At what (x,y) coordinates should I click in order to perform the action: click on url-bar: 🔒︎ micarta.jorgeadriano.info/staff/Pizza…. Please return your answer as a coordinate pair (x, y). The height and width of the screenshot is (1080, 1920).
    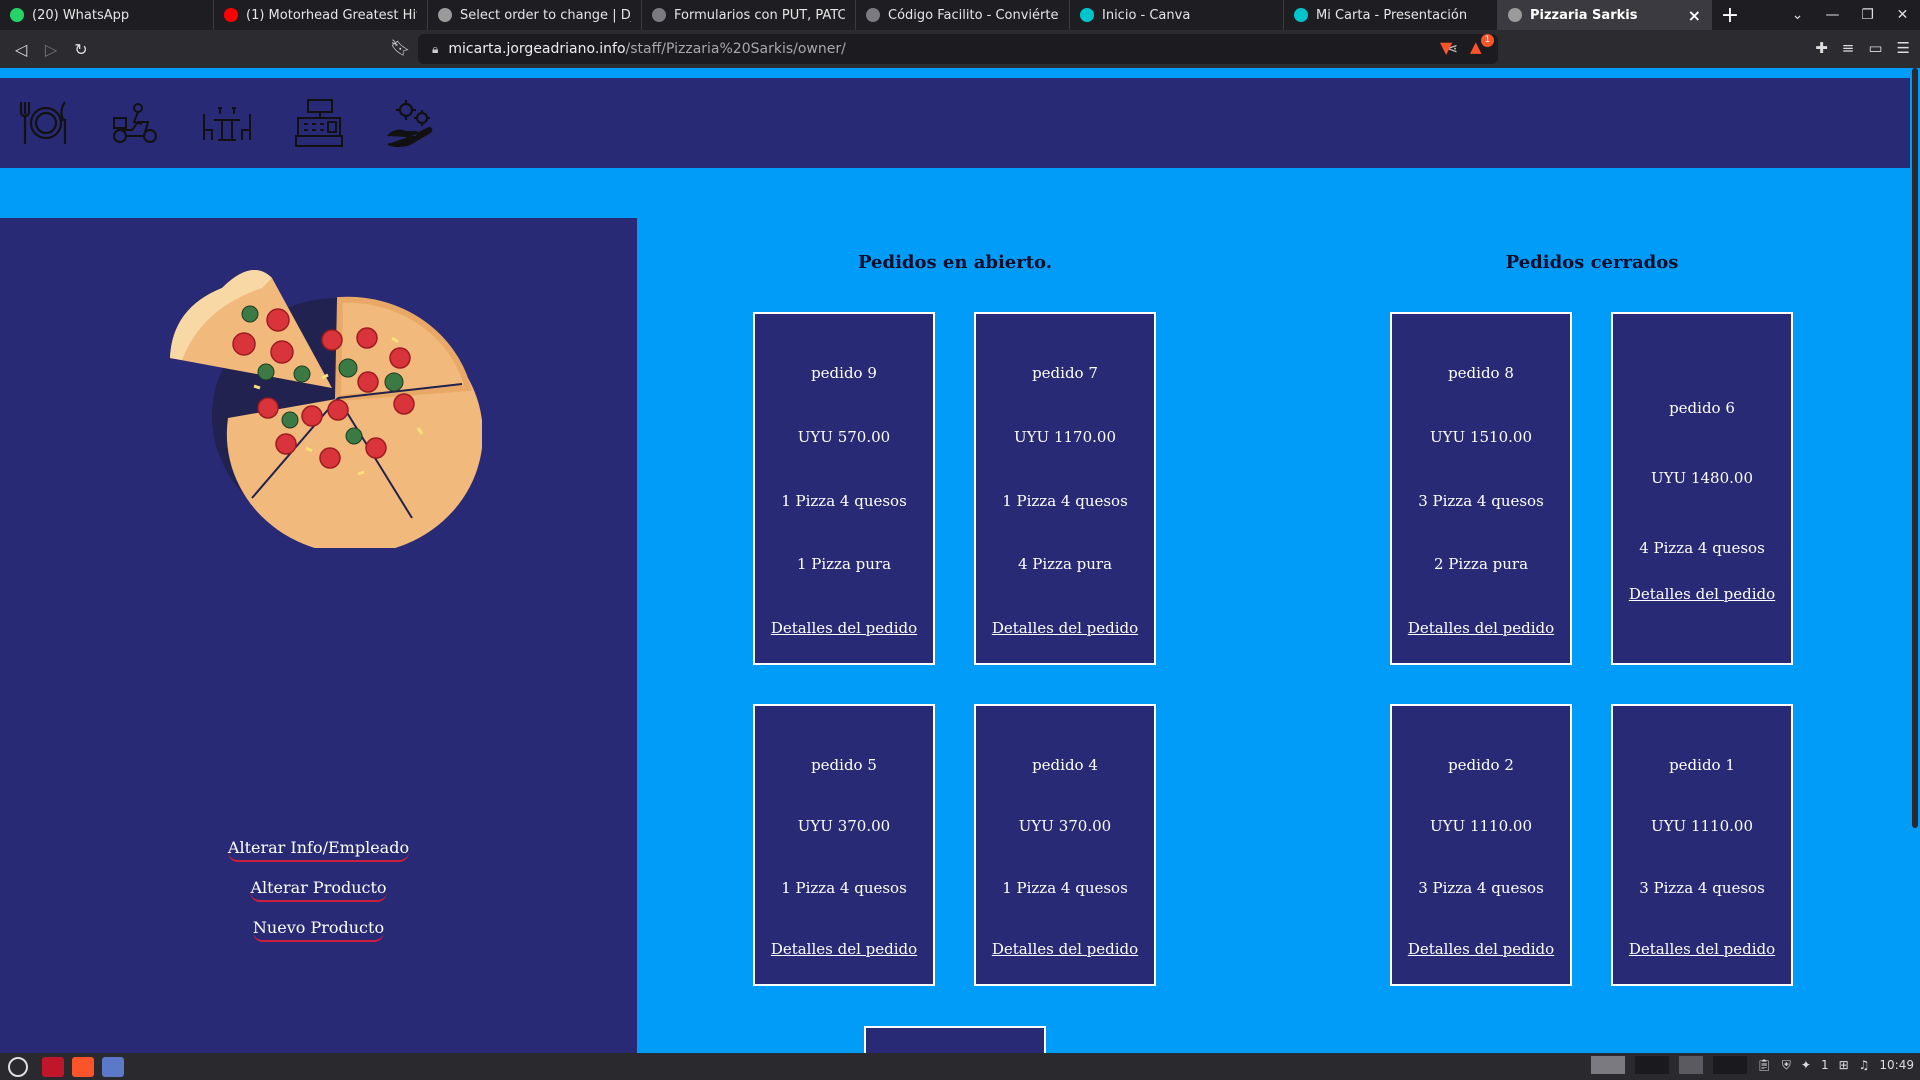
    Looking at the image, I should click on (958, 49).